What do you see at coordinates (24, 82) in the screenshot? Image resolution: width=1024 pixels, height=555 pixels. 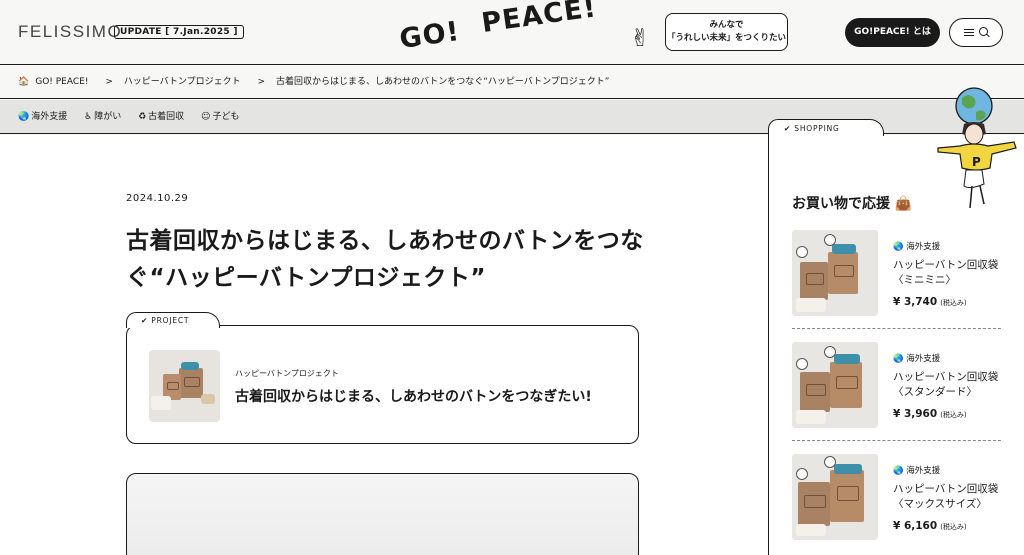 I see `home-icon: 🏠` at bounding box center [24, 82].